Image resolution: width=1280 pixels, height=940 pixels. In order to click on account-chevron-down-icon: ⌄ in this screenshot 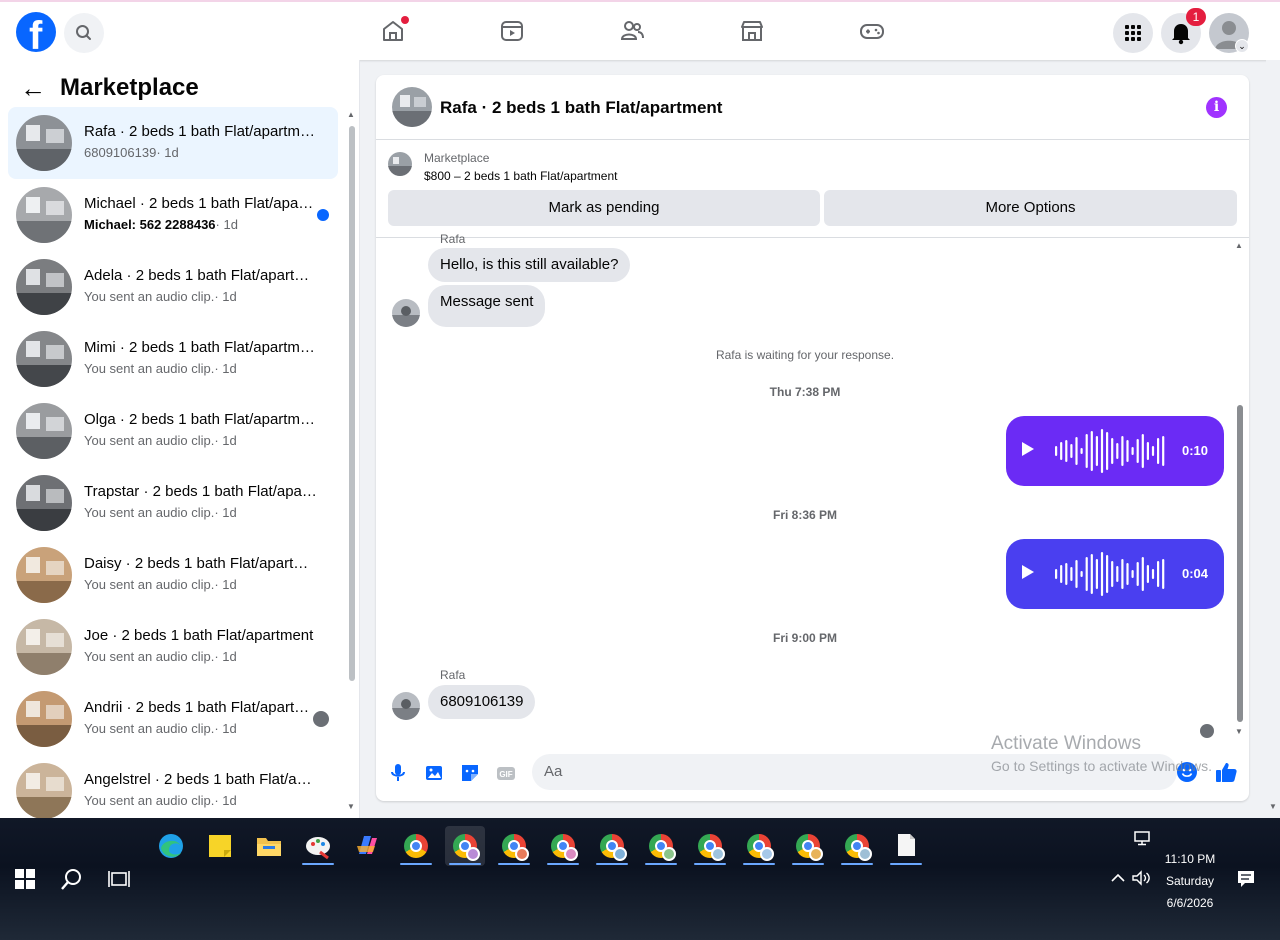, I will do `click(1242, 46)`.